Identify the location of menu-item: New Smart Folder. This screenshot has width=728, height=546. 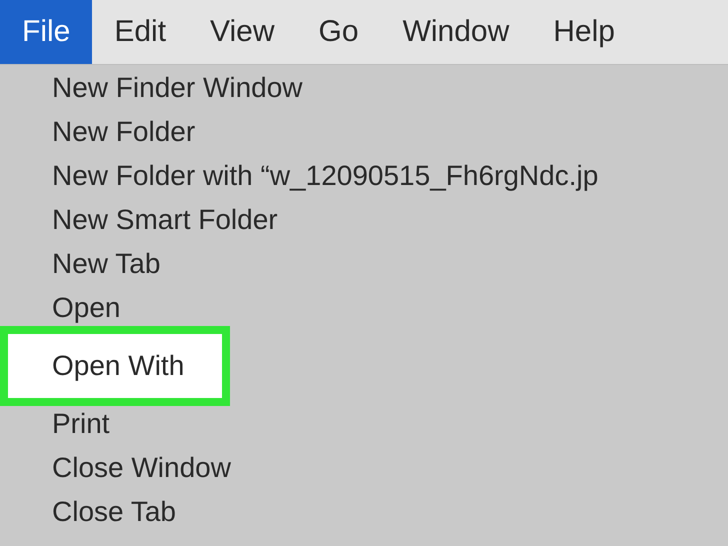
(364, 220).